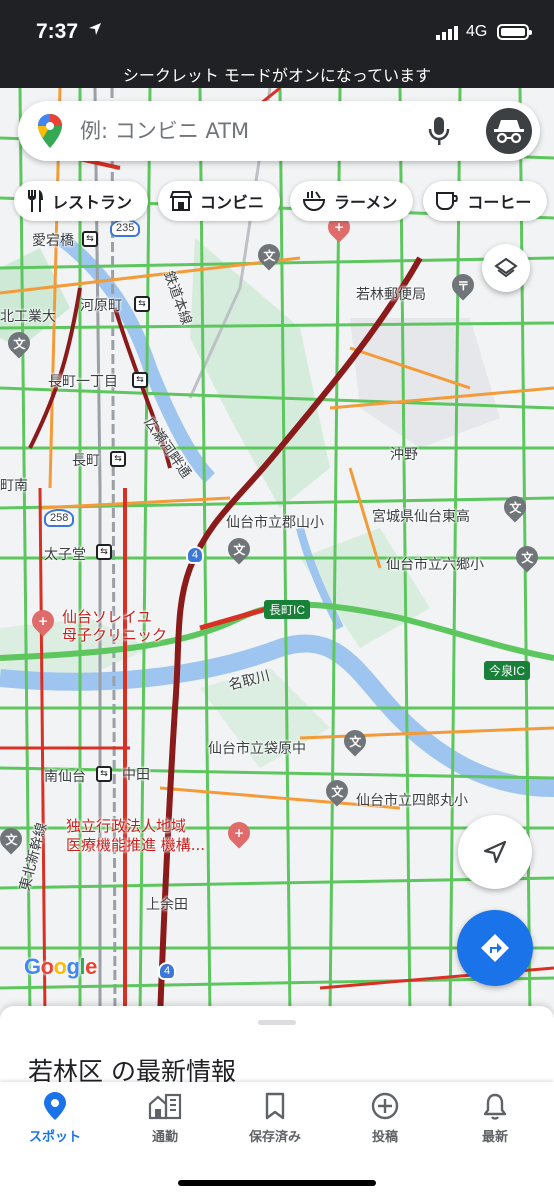 The width and height of the screenshot is (554, 1200). Describe the element at coordinates (494, 1137) in the screenshot. I see `nav-label: 最新` at that location.